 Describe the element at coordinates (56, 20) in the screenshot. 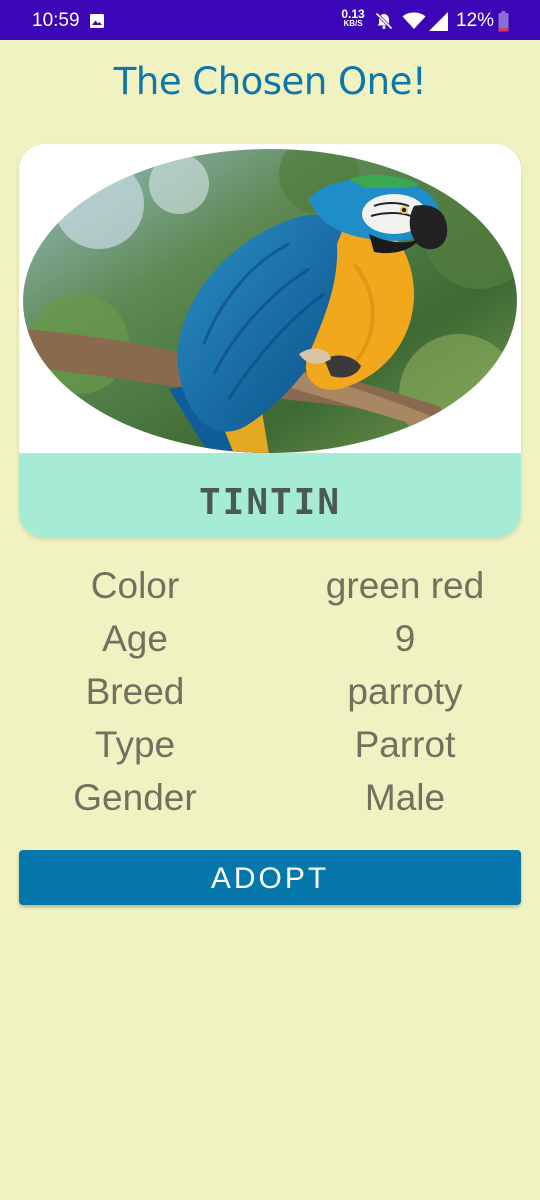

I see `status-time: 10:59` at that location.